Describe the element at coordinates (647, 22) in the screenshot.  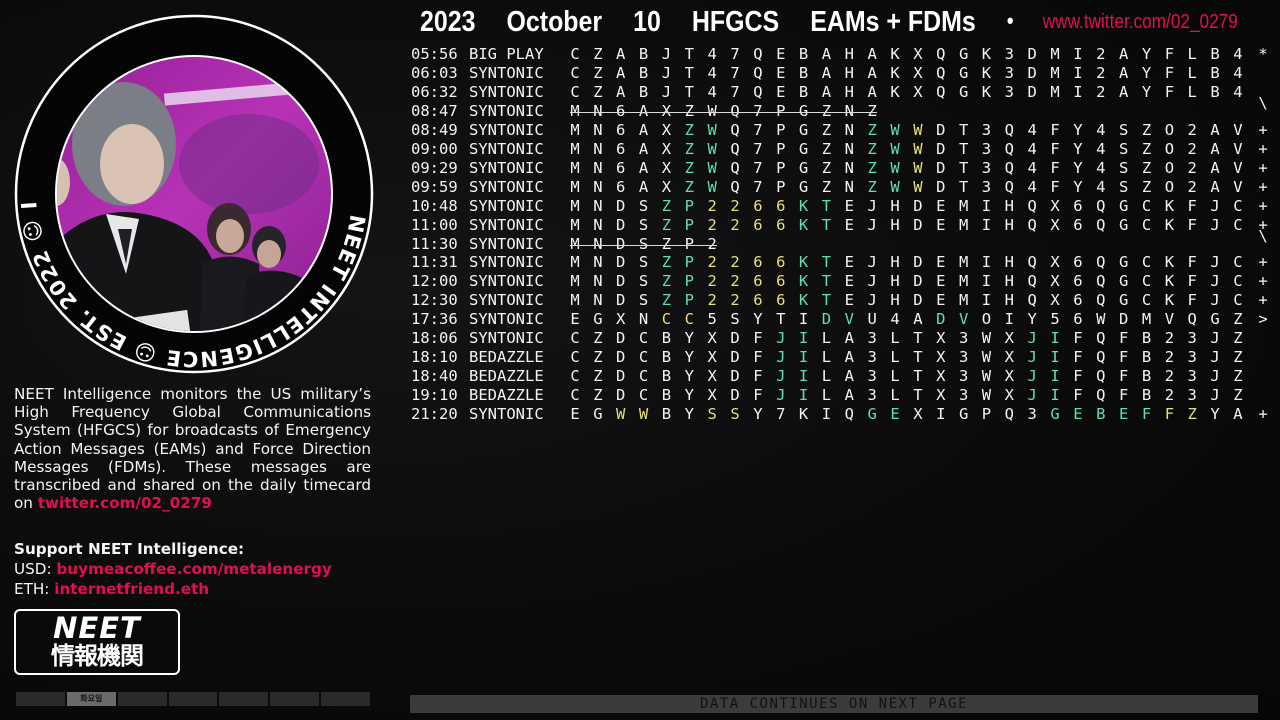
I see `header-day: 10` at that location.